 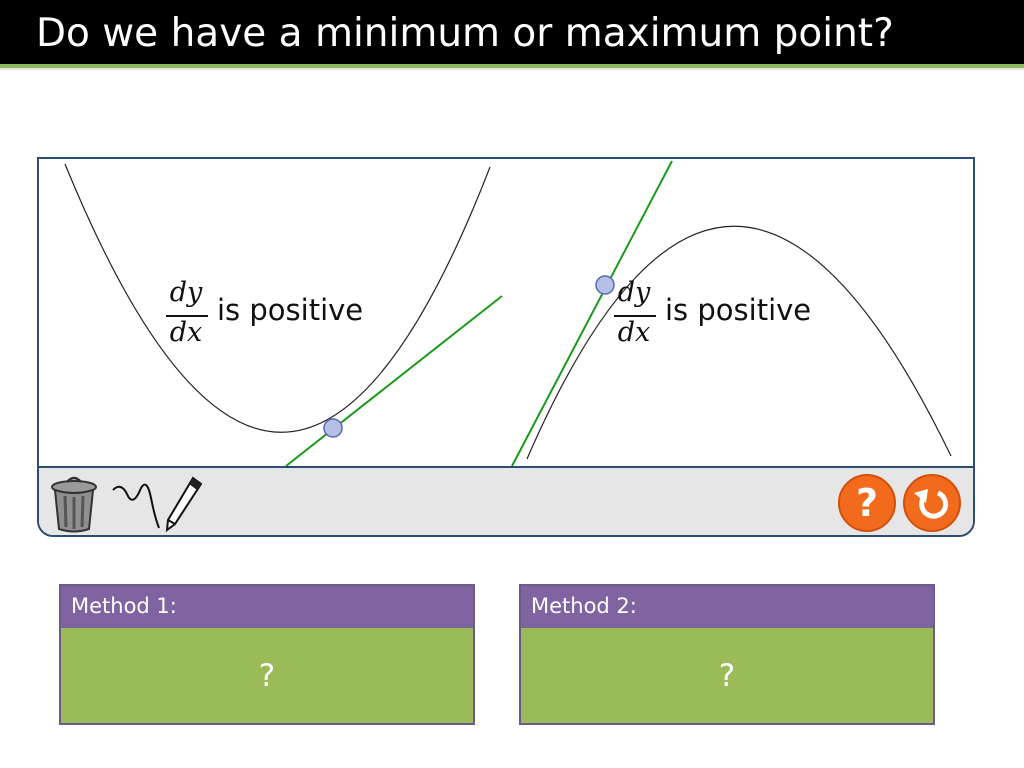 What do you see at coordinates (333, 428) in the screenshot?
I see `left-point` at bounding box center [333, 428].